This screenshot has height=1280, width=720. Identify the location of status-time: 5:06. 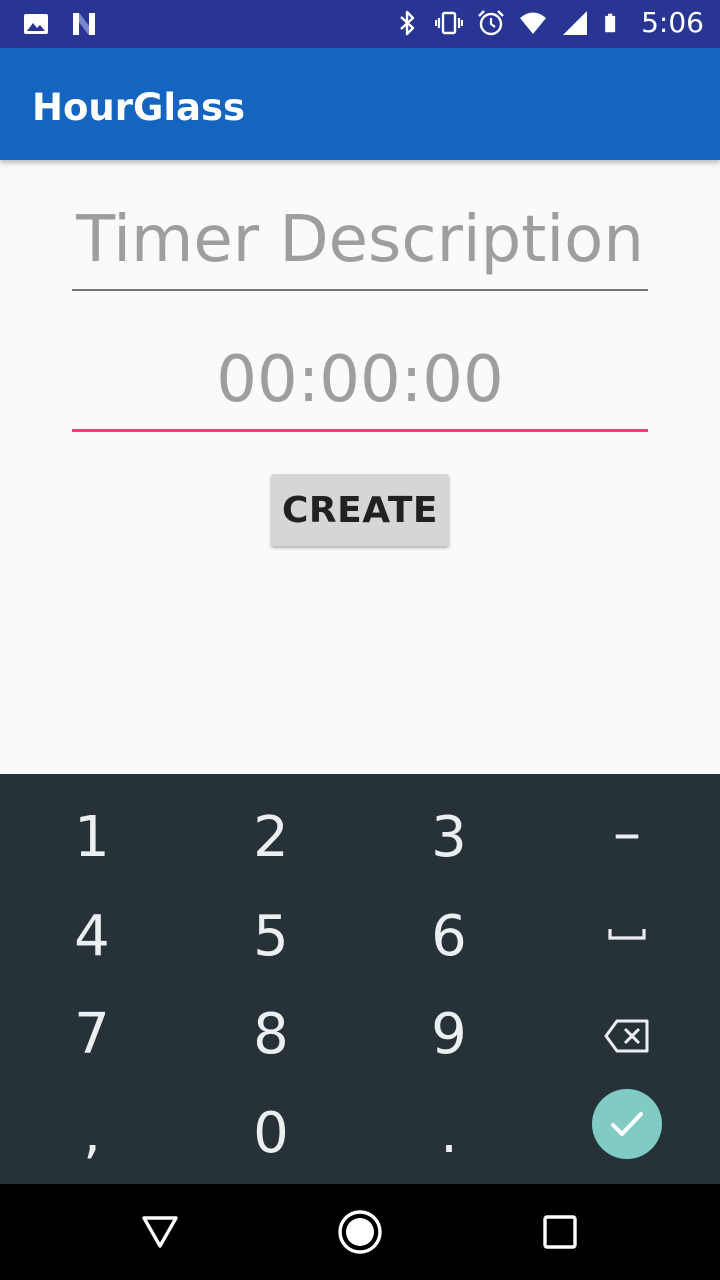
(672, 22).